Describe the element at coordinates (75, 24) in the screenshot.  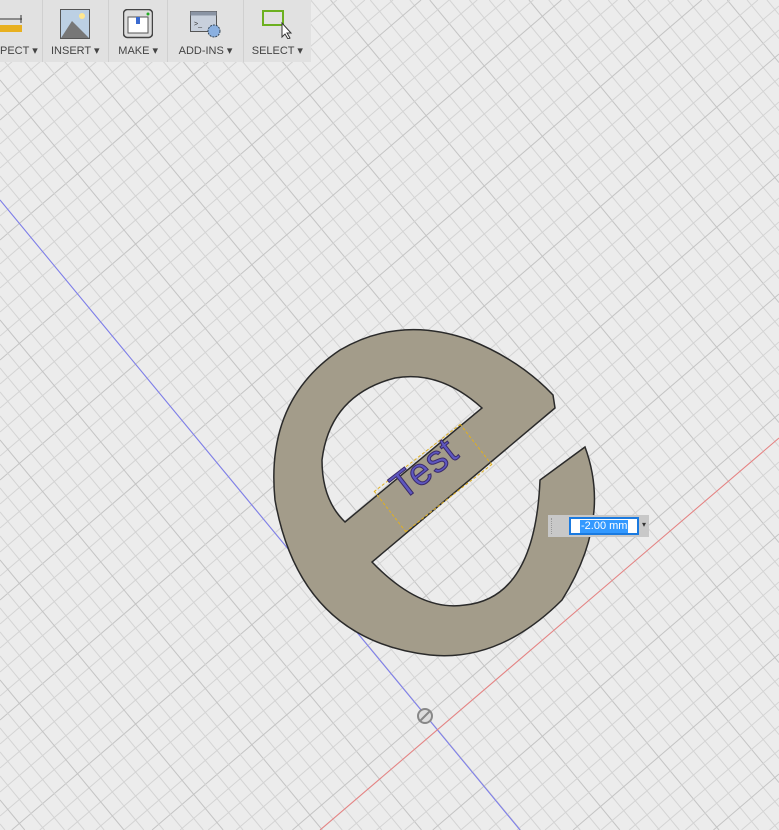
I see `image-icon` at that location.